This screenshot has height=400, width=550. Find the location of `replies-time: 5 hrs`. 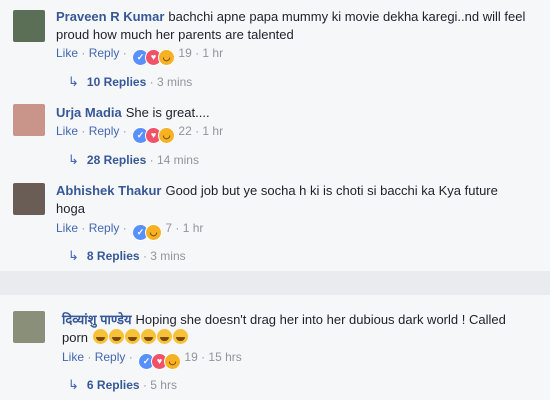

replies-time: 5 hrs is located at coordinates (163, 385).